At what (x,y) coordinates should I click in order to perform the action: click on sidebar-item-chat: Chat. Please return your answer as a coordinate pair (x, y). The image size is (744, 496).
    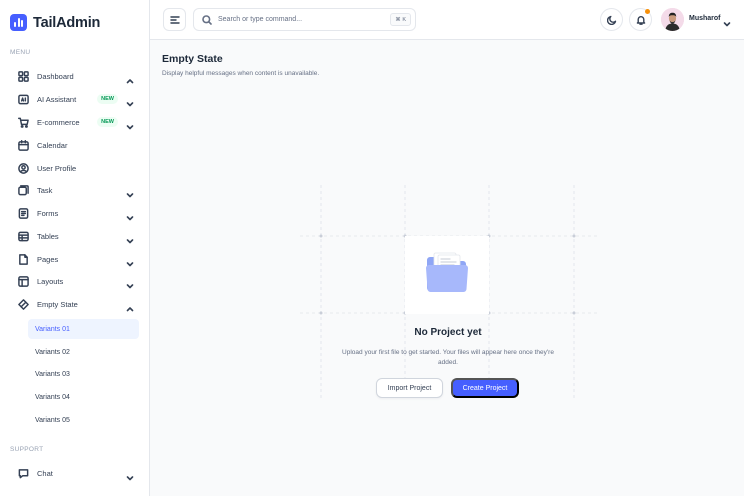
    Looking at the image, I should click on (74, 473).